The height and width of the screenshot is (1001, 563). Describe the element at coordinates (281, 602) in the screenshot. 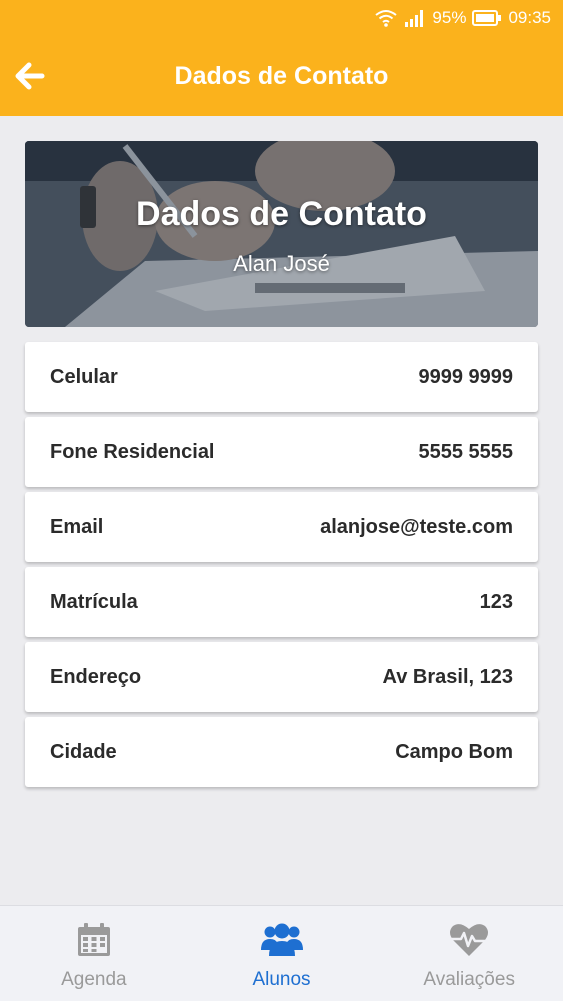

I see `info-row-matricula: Matrícula 123` at that location.